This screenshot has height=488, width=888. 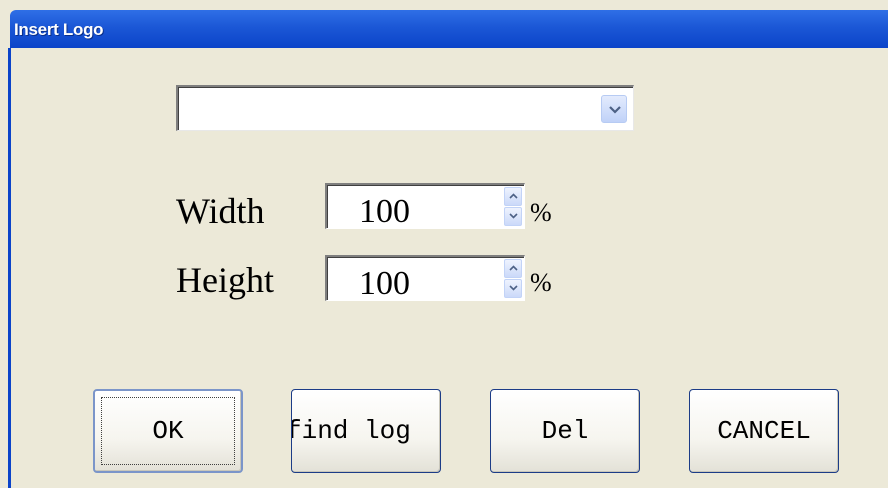 I want to click on delete-button: Del, so click(x=565, y=431).